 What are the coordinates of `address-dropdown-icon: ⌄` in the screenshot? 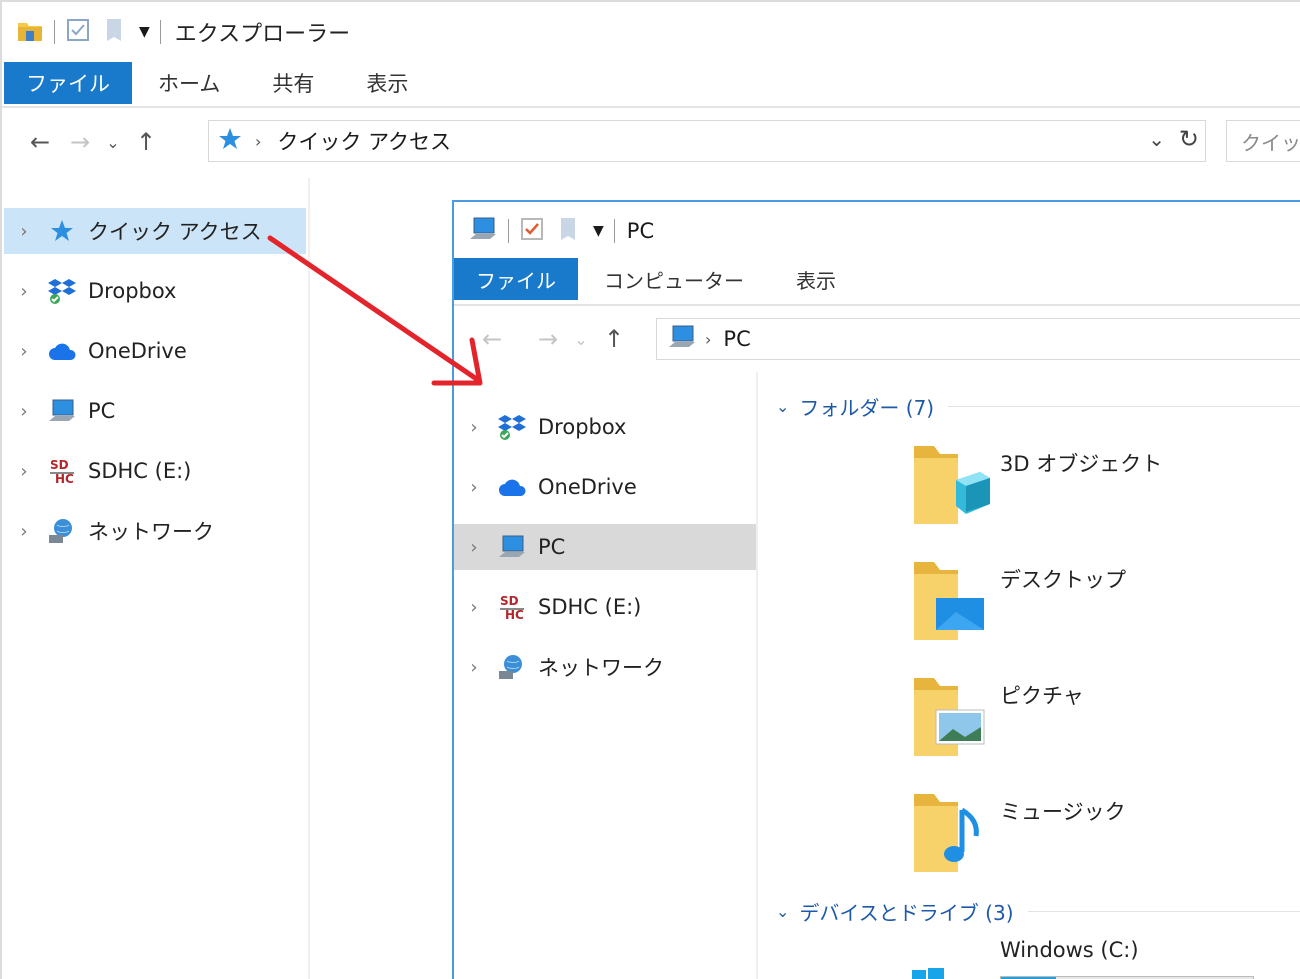 It's located at (1156, 139).